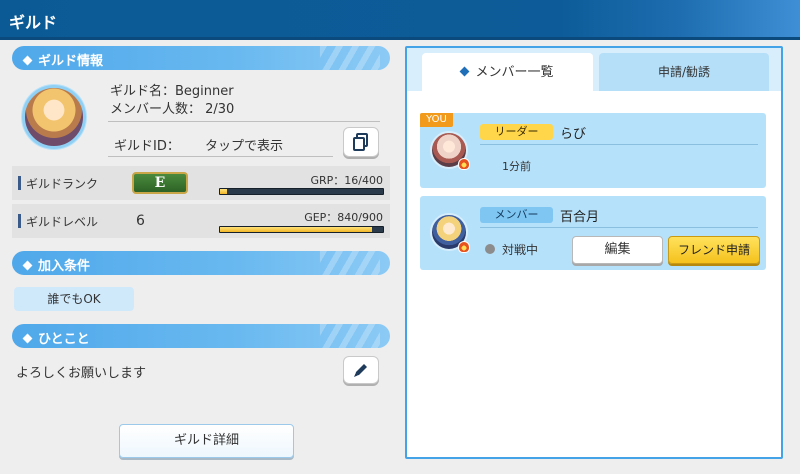 Image resolution: width=800 pixels, height=474 pixels. Describe the element at coordinates (81, 373) in the screenshot. I see `comment-text: よろしくお願いします` at that location.